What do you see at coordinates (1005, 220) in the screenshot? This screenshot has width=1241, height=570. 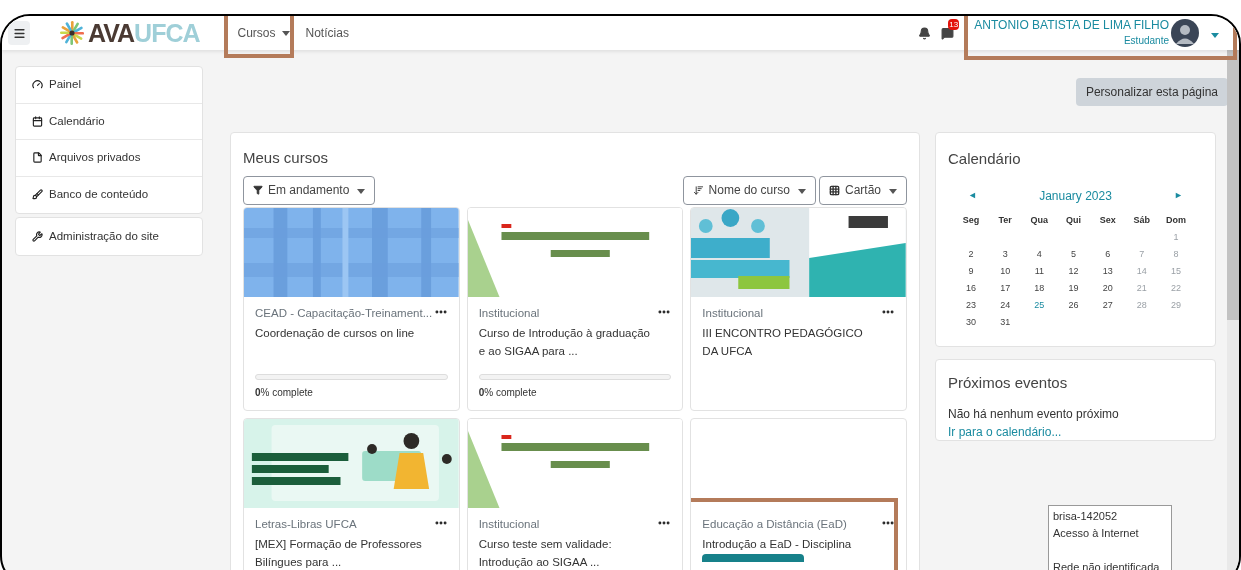 I see `weekday-label: Ter` at bounding box center [1005, 220].